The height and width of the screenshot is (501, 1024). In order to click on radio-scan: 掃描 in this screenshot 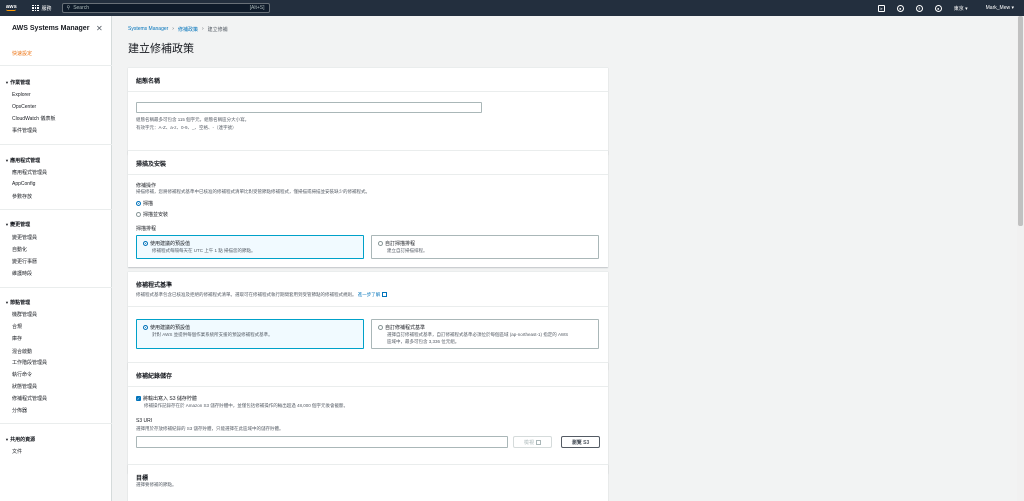, I will do `click(144, 203)`.